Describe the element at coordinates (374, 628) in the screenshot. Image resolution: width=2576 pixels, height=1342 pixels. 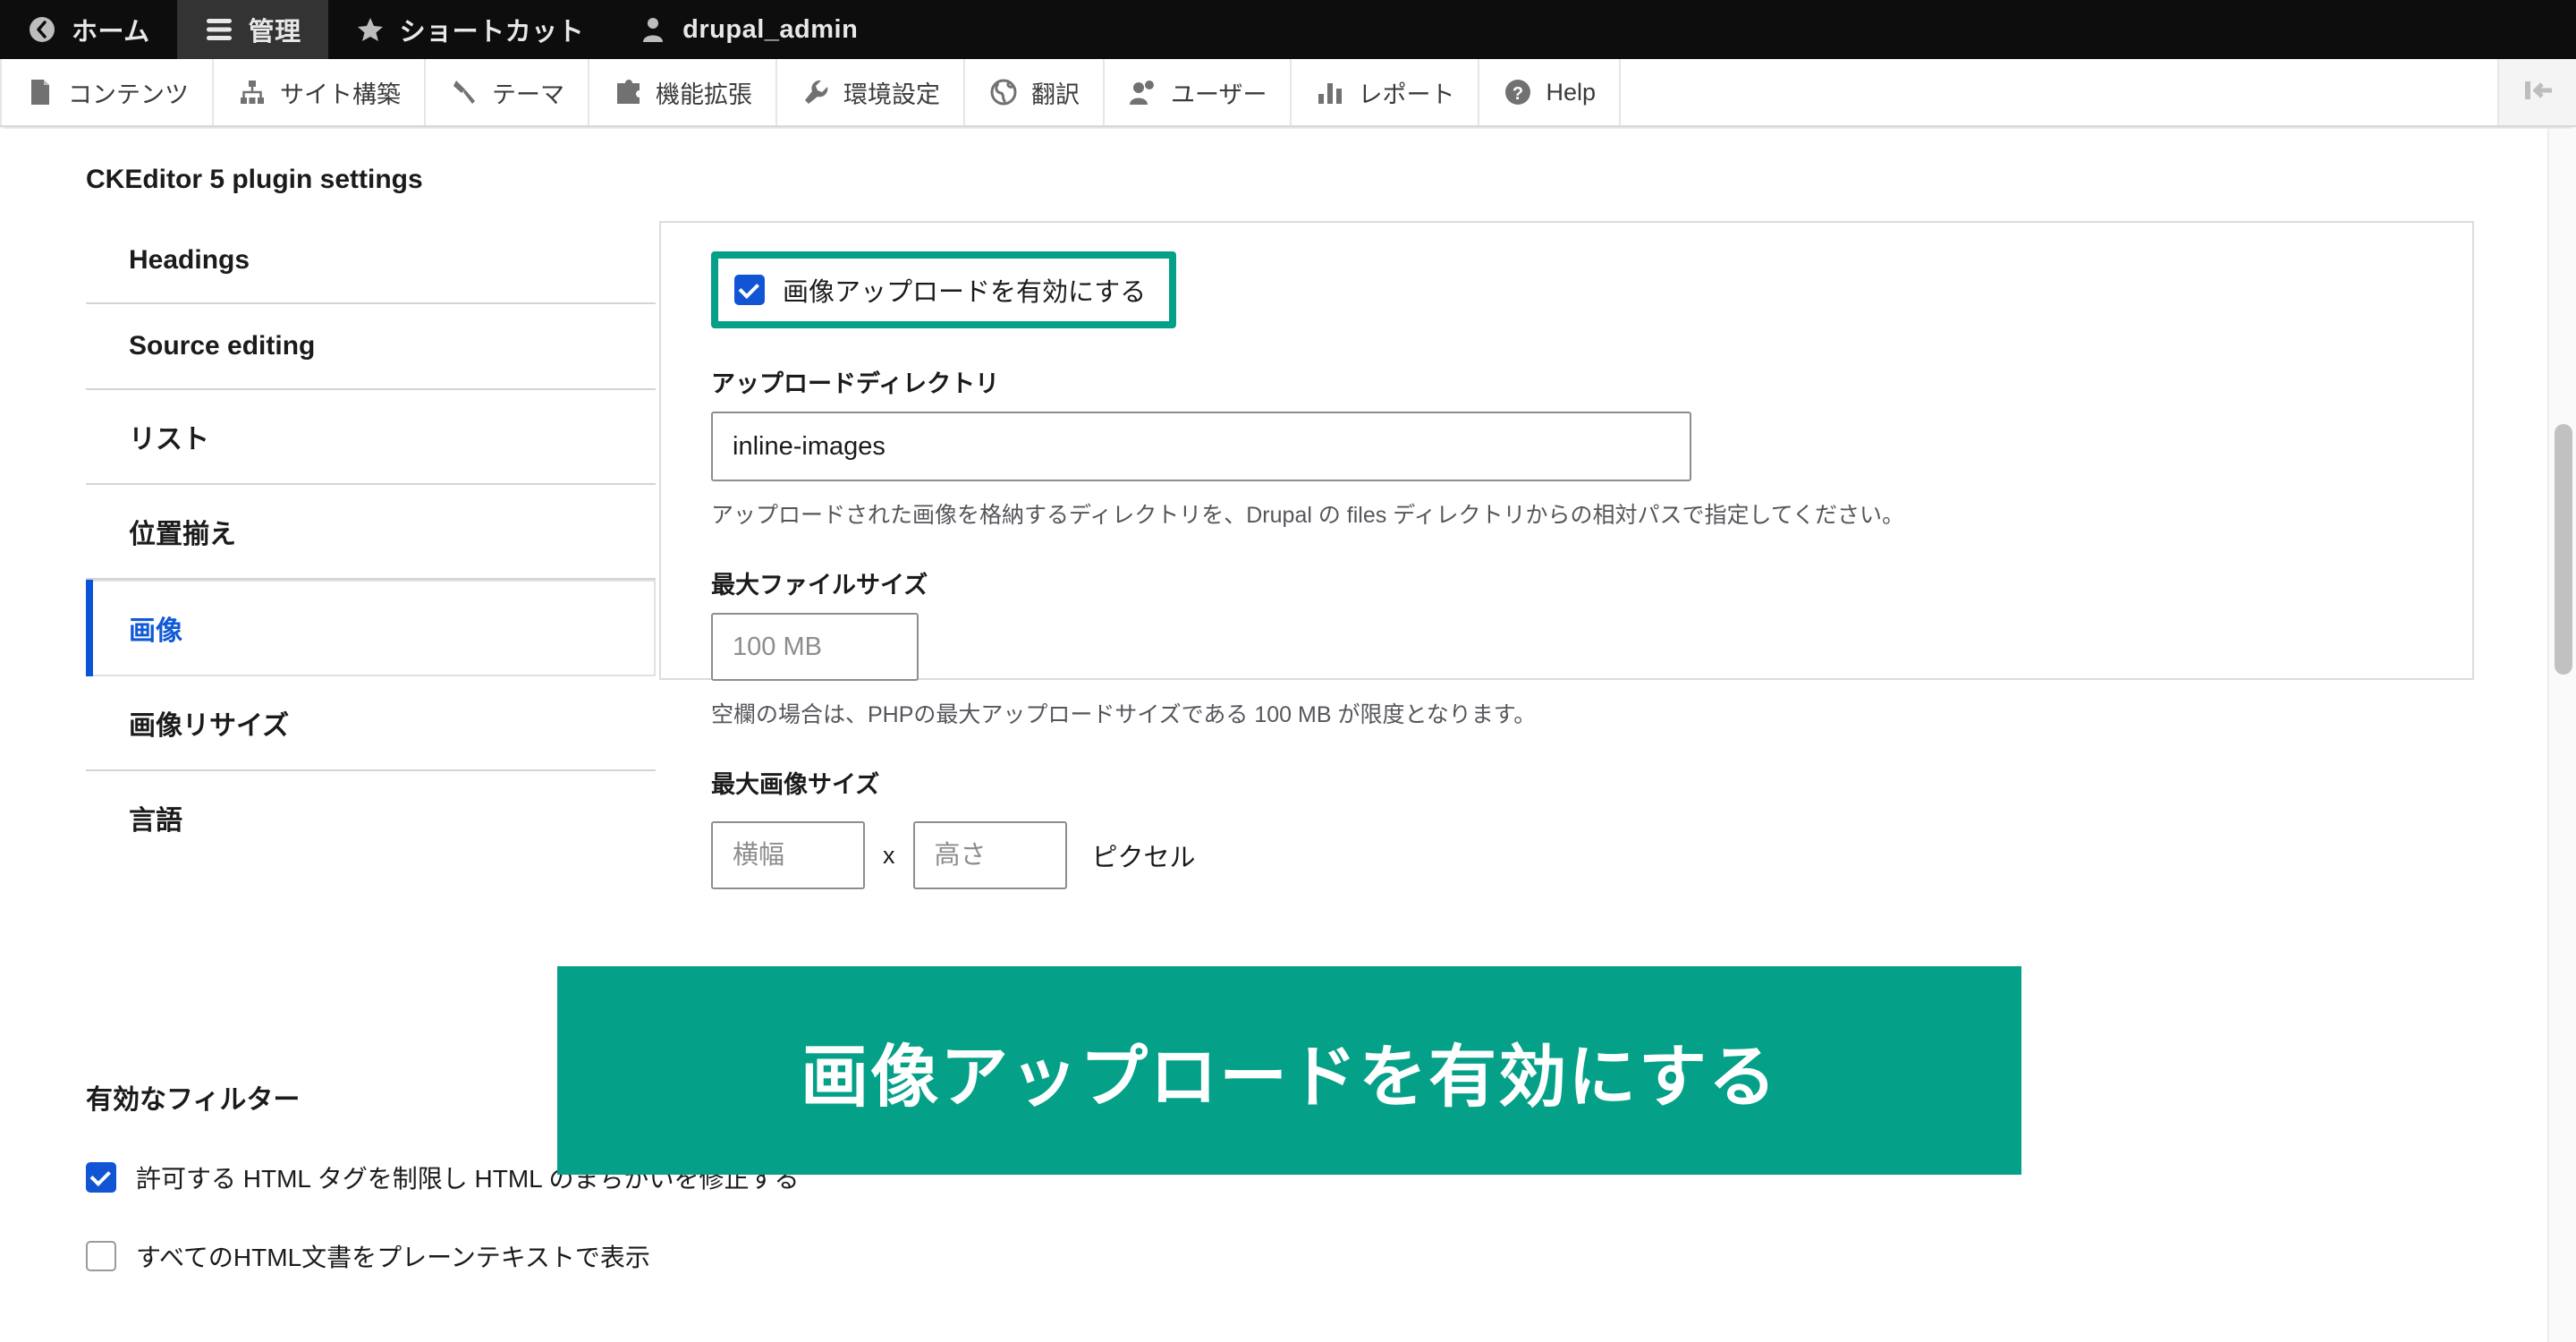
I see `sidebar-item-image: 画像` at that location.